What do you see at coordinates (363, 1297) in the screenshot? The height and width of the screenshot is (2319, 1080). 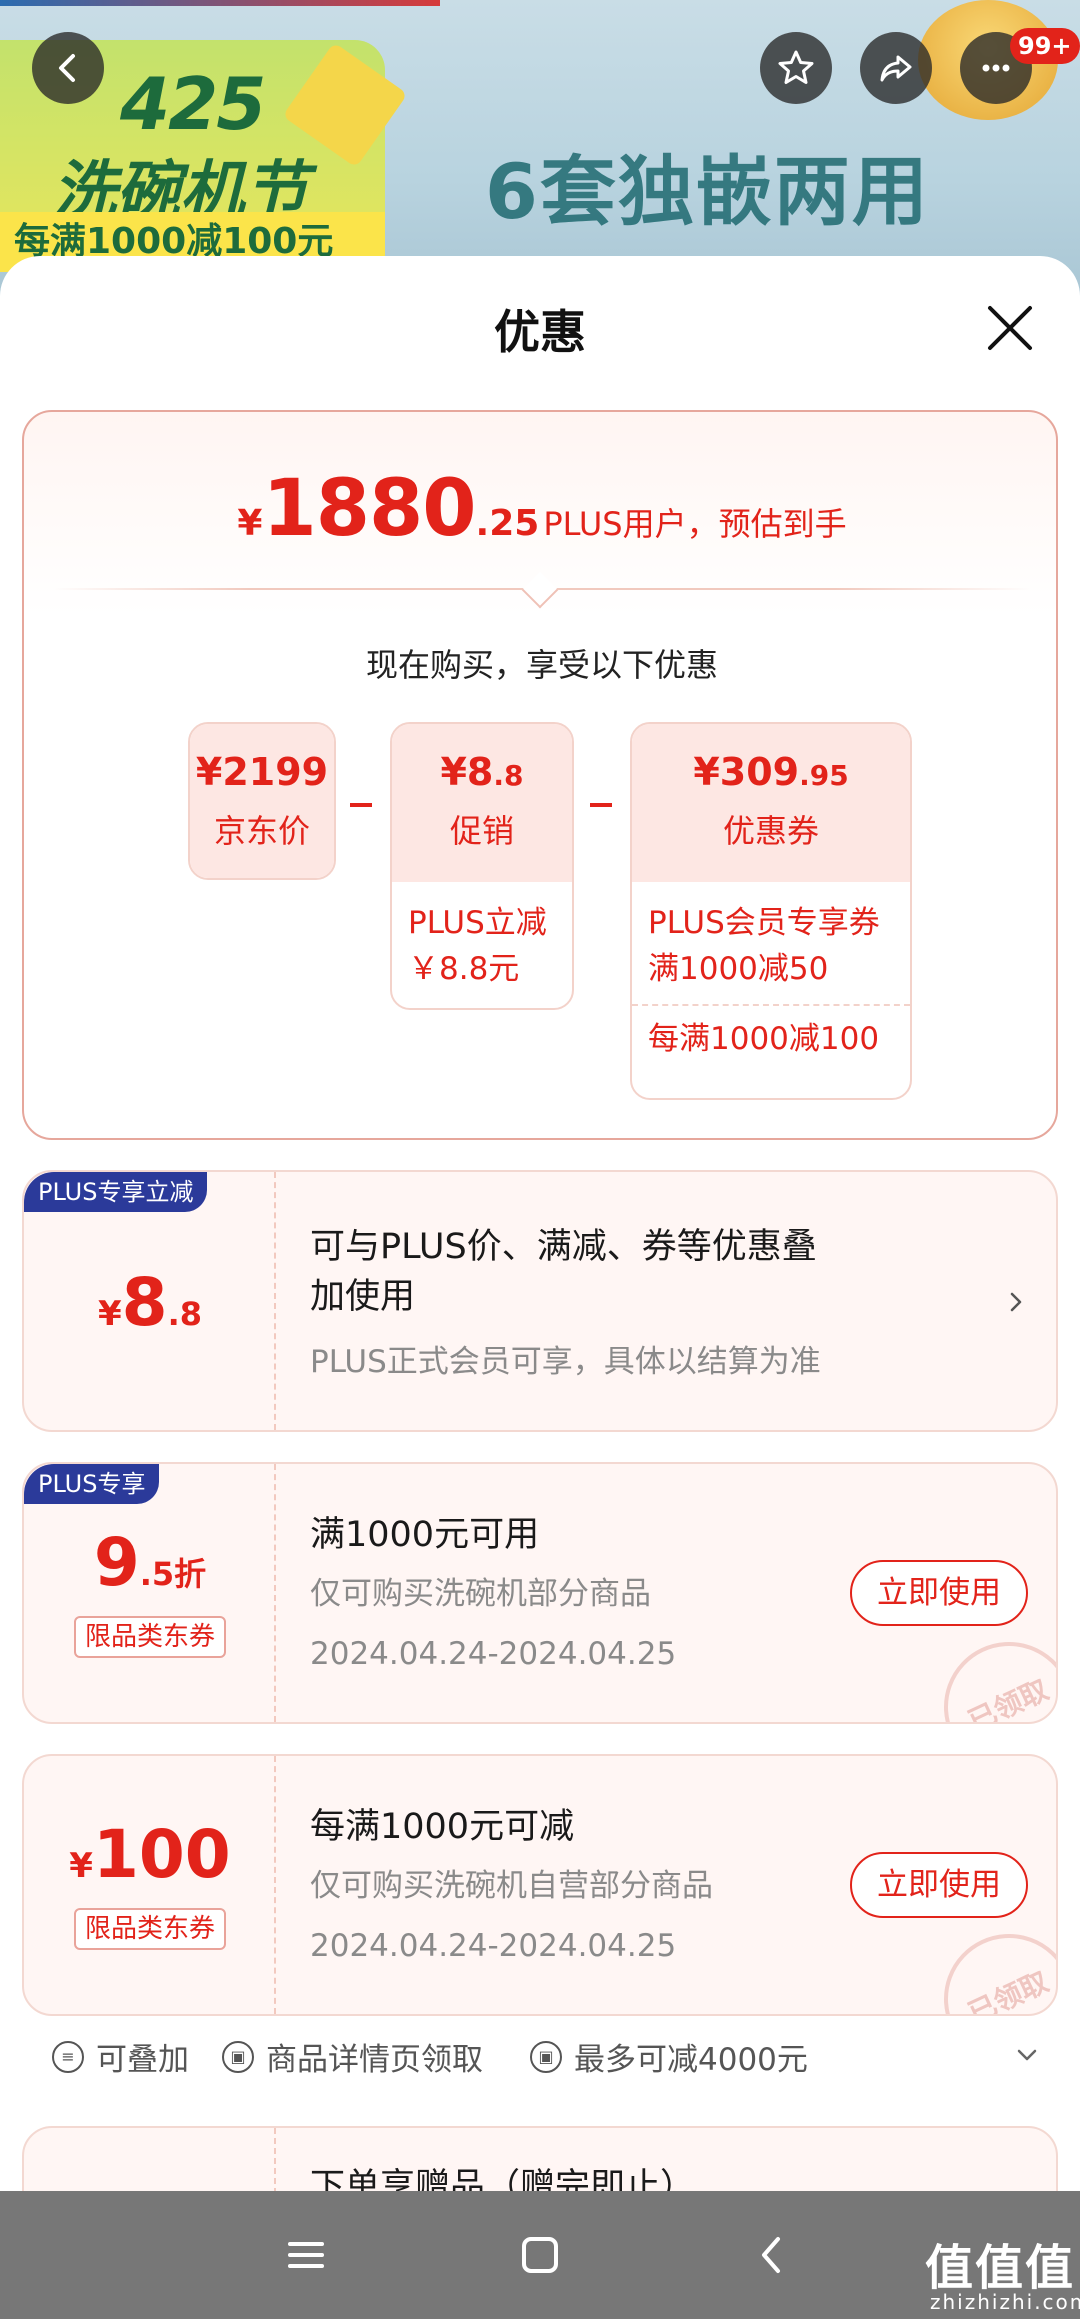 I see `offer-title-cont: 加使用` at bounding box center [363, 1297].